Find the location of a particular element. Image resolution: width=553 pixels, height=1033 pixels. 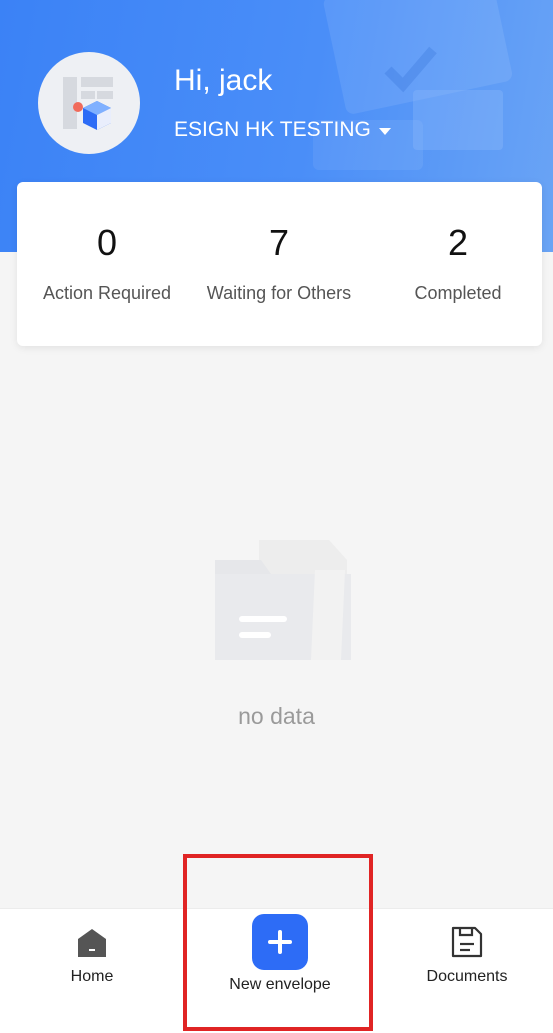

tab-new-envelope-label: New envelope is located at coordinates (280, 984).